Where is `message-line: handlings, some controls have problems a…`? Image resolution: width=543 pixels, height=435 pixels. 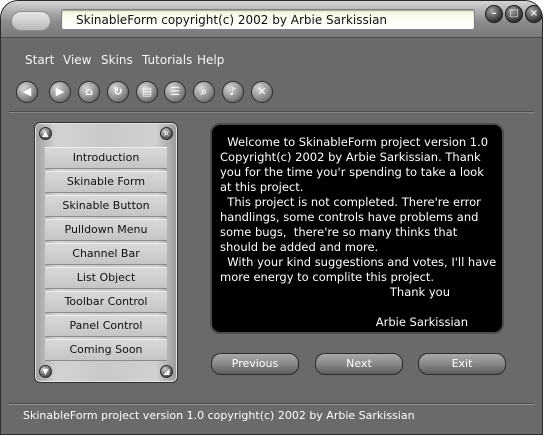
message-line: handlings, some controls have problems a… is located at coordinates (349, 217).